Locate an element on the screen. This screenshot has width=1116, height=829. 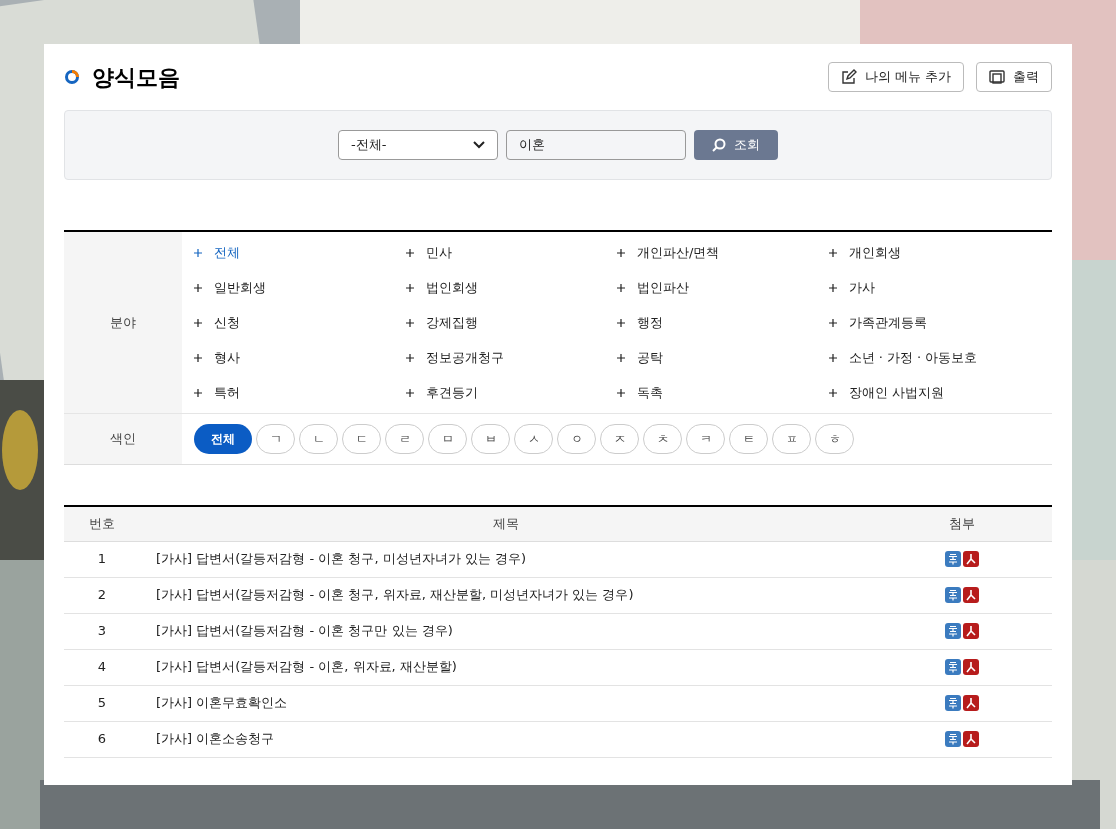
category-link: 개인파산/면책 is located at coordinates (723, 252).